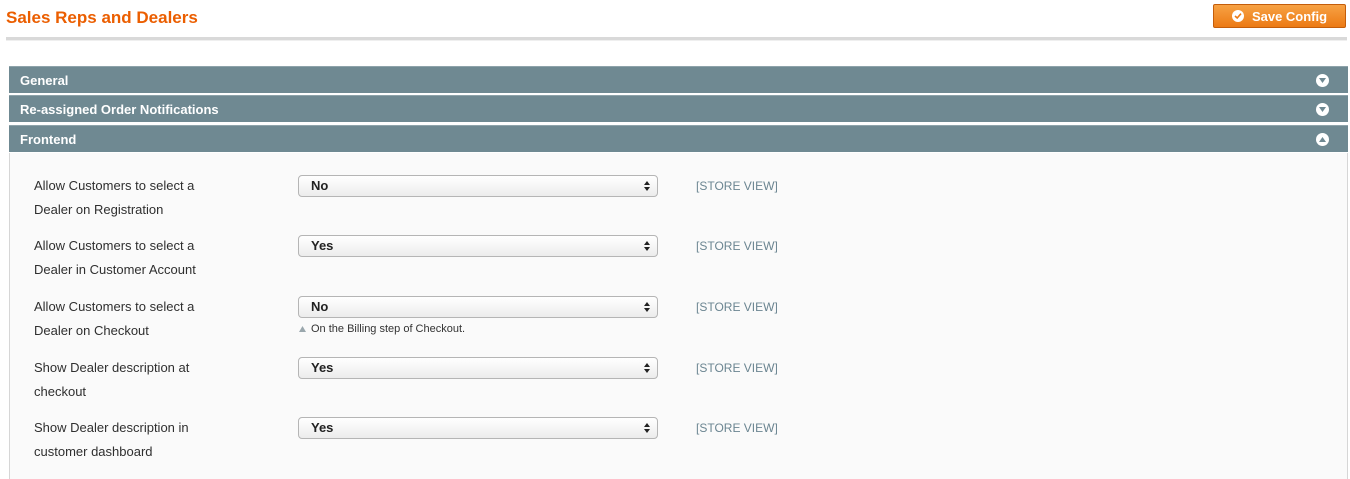  What do you see at coordinates (119, 109) in the screenshot?
I see `section-label: Re-assigned Order Notifications` at bounding box center [119, 109].